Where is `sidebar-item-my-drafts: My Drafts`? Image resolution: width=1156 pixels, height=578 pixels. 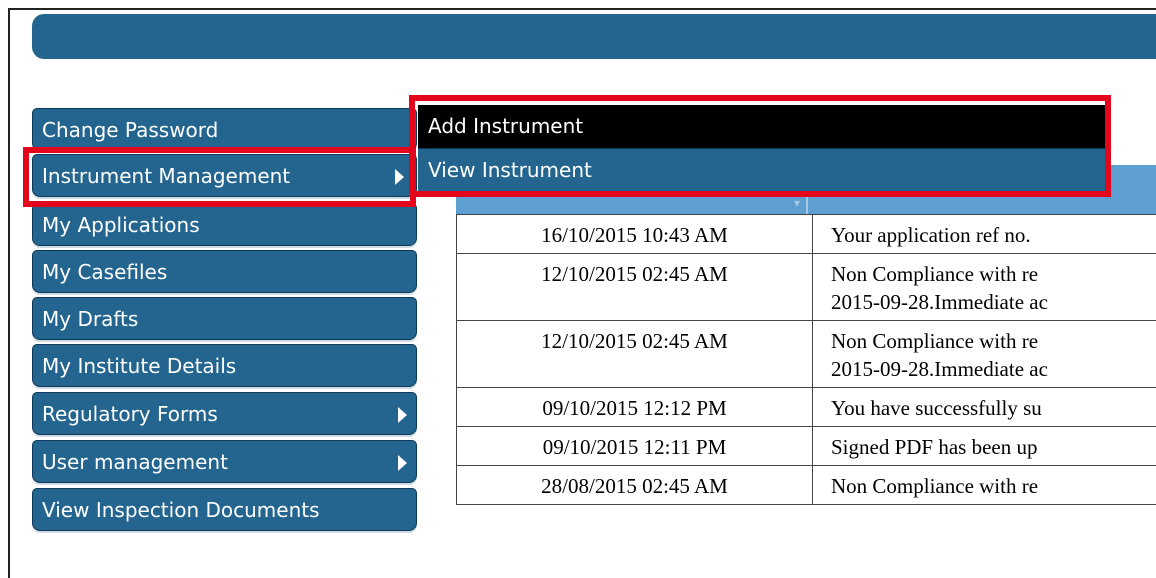
sidebar-item-my-drafts: My Drafts is located at coordinates (224, 318).